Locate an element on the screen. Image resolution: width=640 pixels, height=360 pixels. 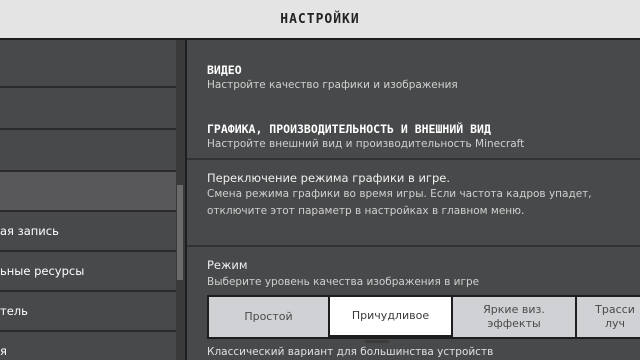
sidebar-item-label: ьные ресурсы is located at coordinates (42, 271).